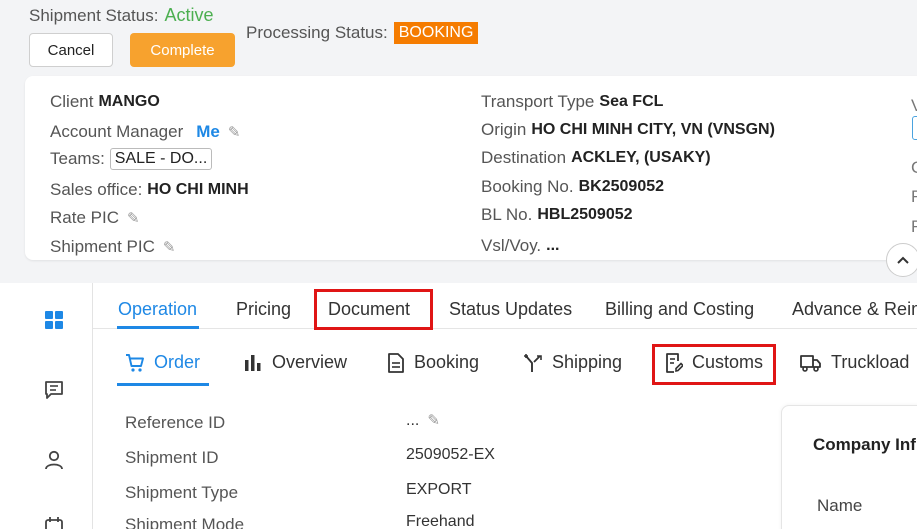 The width and height of the screenshot is (917, 529). Describe the element at coordinates (840, 505) in the screenshot. I see `company-name-label: Name` at that location.